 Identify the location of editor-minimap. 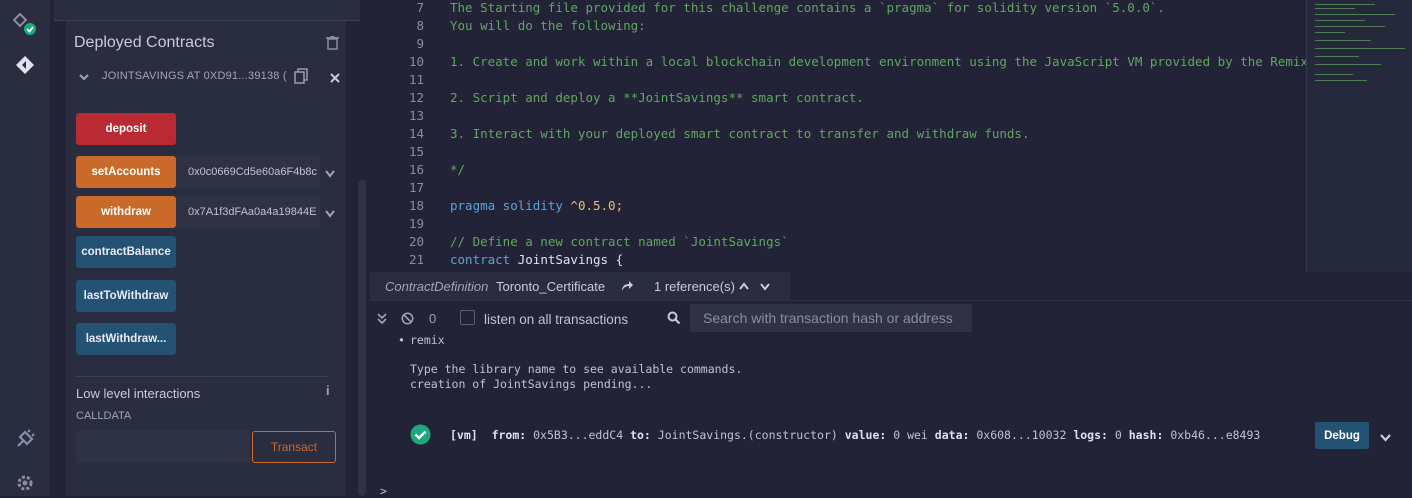
(1359, 136).